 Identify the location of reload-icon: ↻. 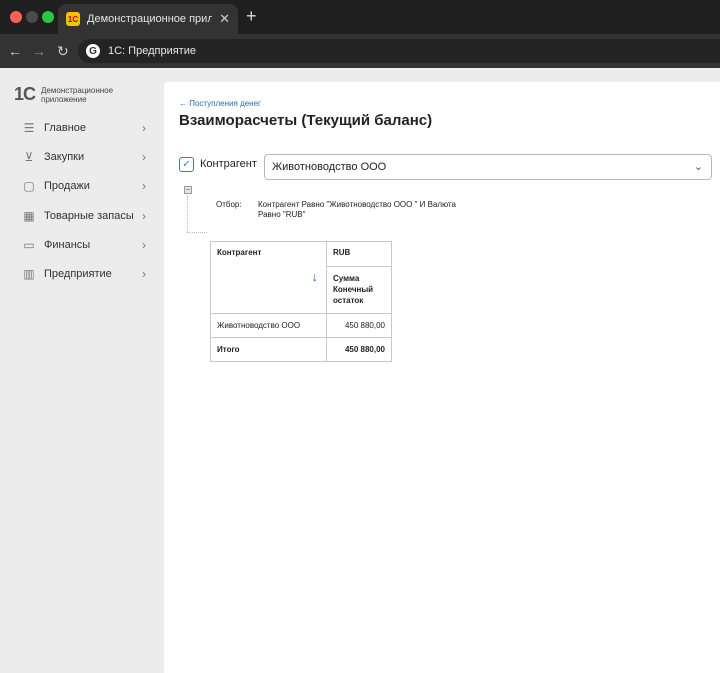
(63, 51).